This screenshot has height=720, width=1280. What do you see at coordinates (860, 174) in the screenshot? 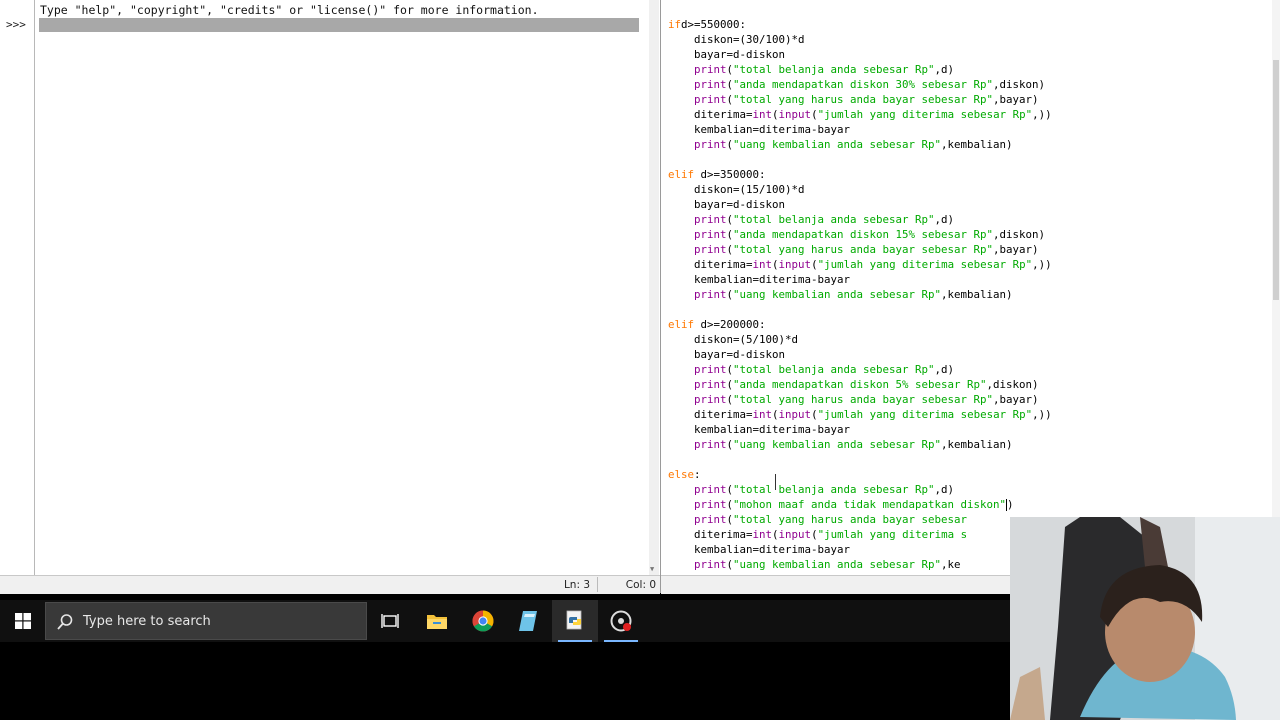
I see `code-line: elif d>=350000:` at bounding box center [860, 174].